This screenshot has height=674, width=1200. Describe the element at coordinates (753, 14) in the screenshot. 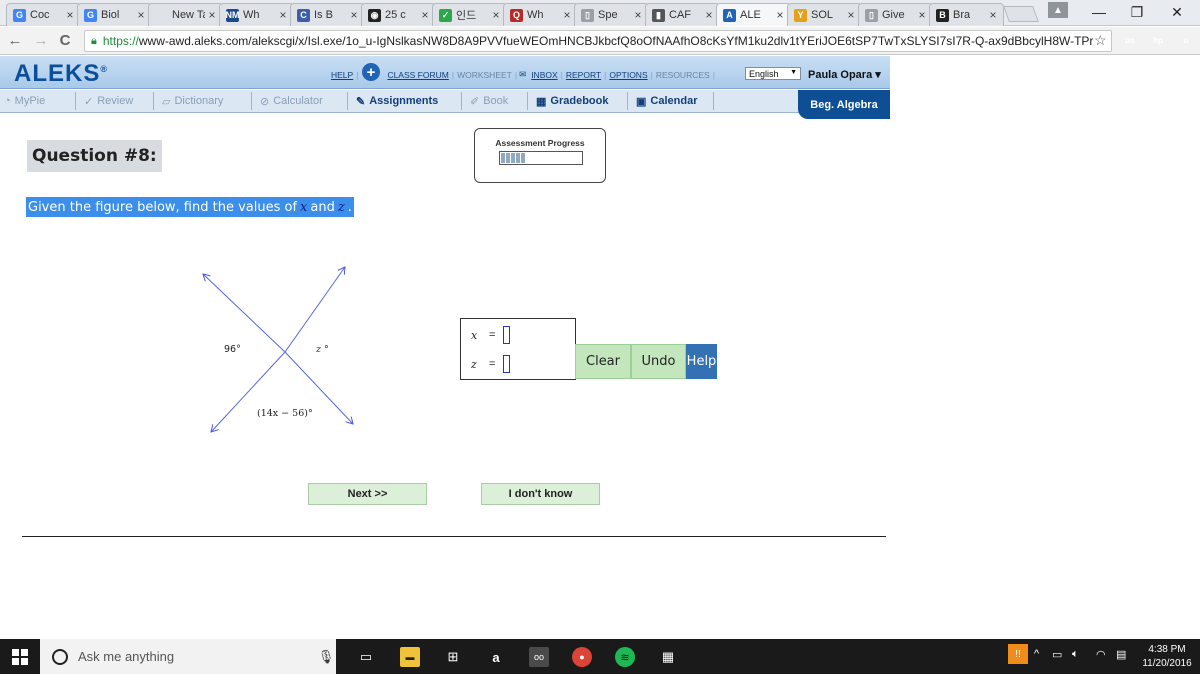

I see `browser-tab: A ALE ×` at that location.